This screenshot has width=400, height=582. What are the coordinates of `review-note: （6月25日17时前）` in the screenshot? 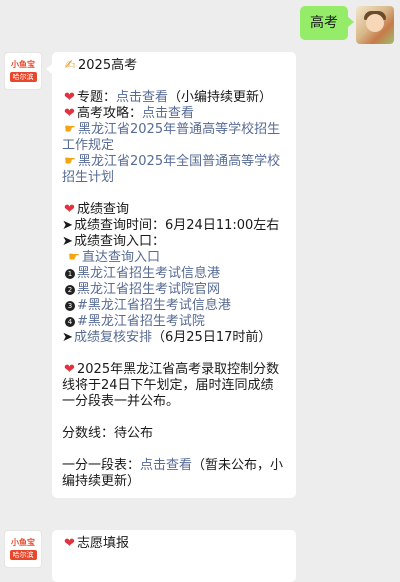 It's located at (212, 337).